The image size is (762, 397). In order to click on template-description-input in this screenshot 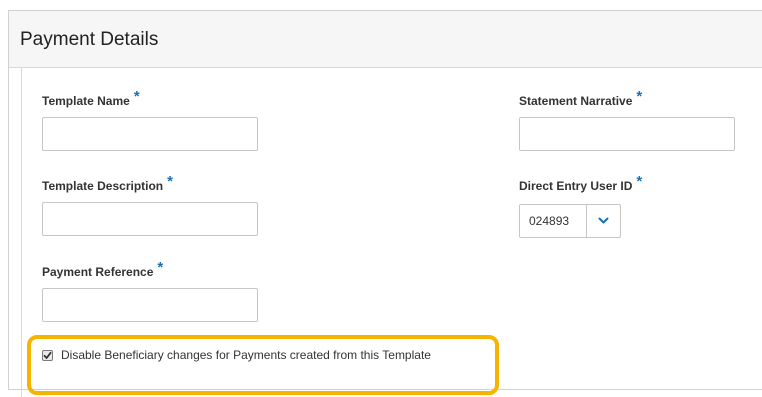, I will do `click(150, 219)`.